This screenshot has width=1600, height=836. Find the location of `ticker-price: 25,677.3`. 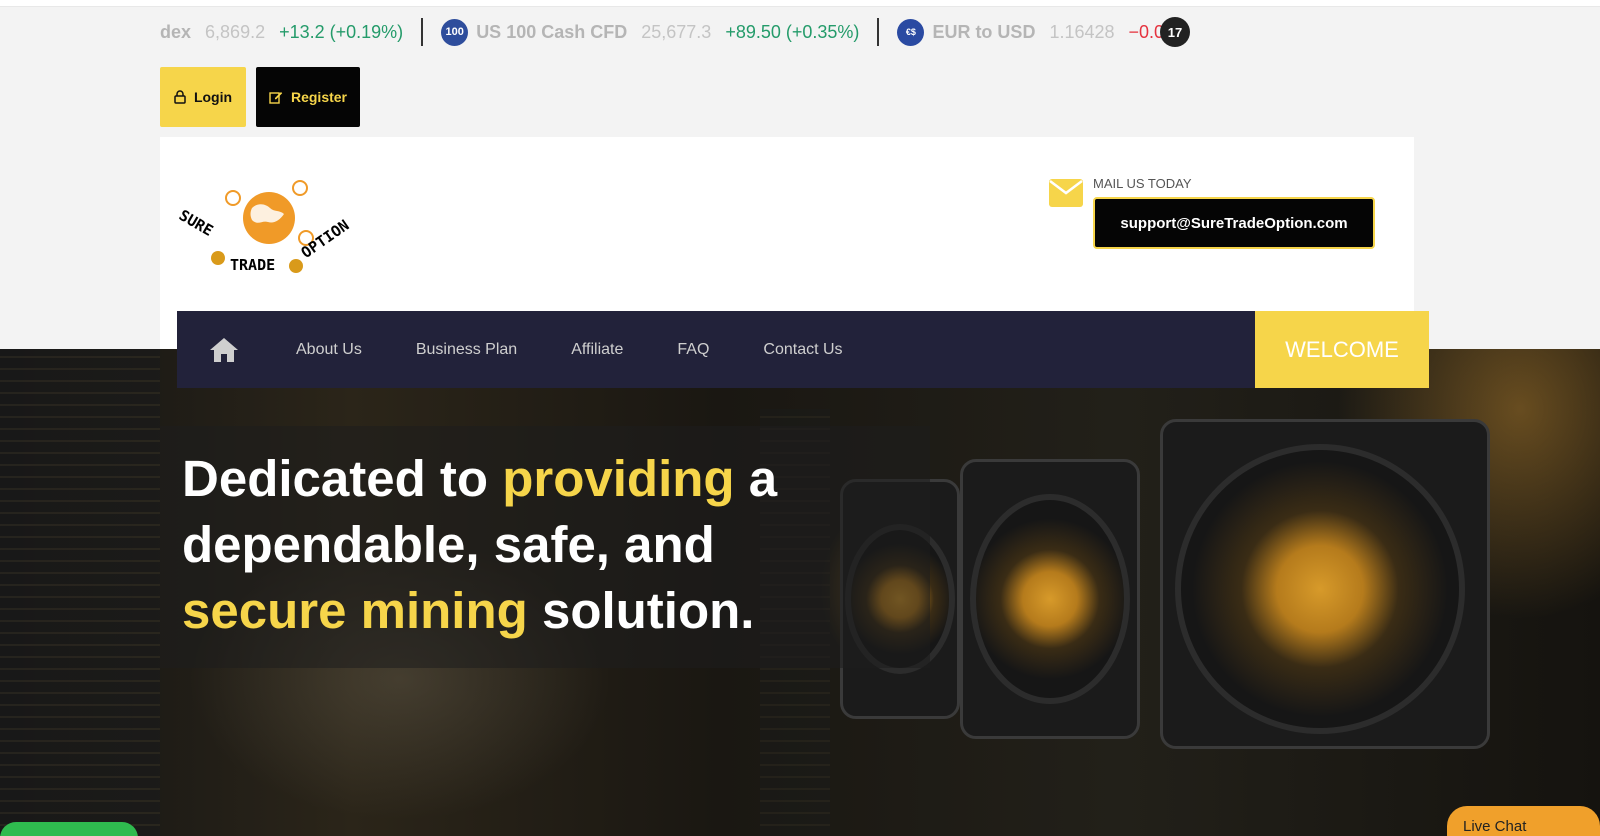

ticker-price: 25,677.3 is located at coordinates (676, 31).